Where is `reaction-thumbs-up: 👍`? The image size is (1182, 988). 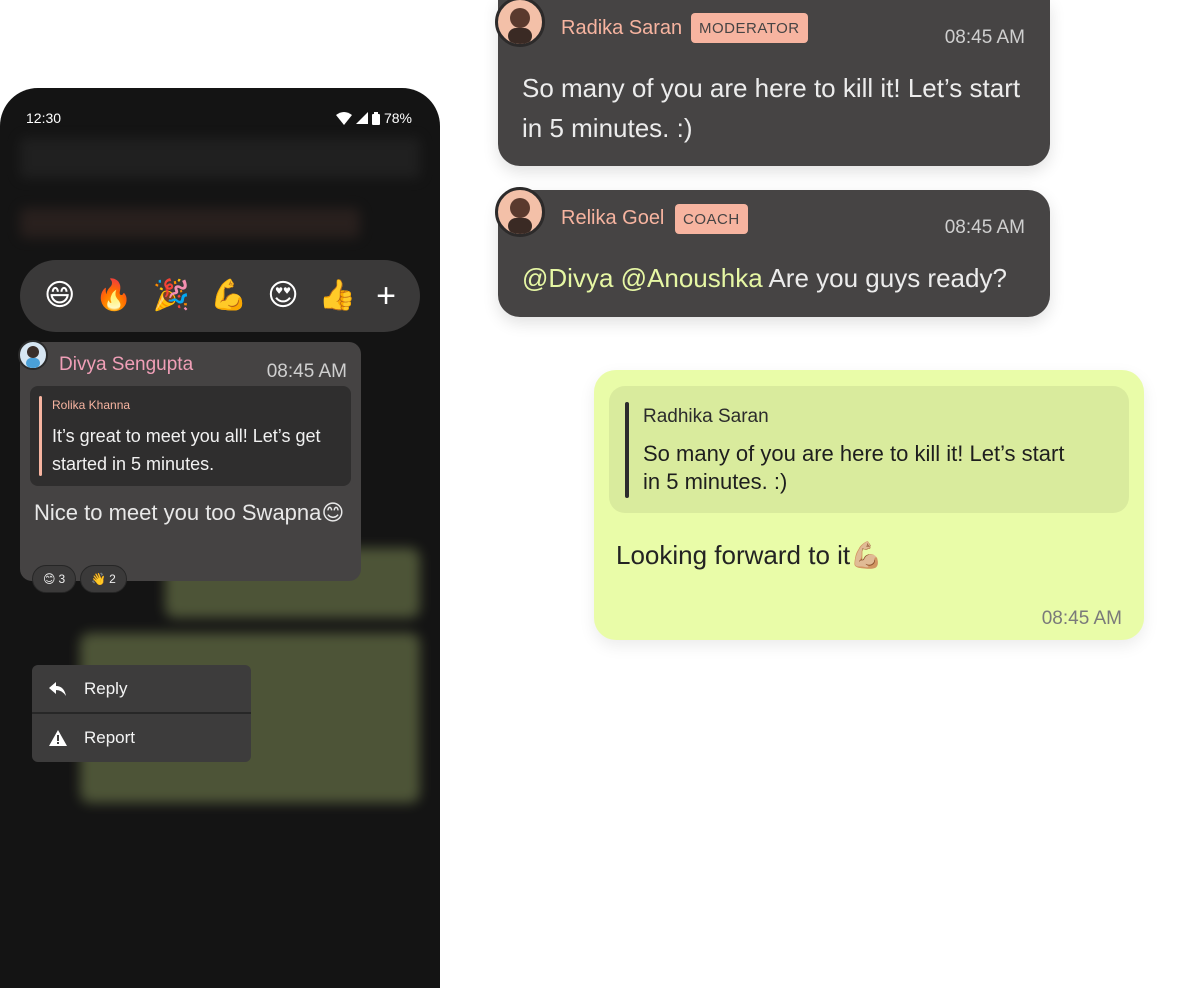 reaction-thumbs-up: 👍 is located at coordinates (337, 296).